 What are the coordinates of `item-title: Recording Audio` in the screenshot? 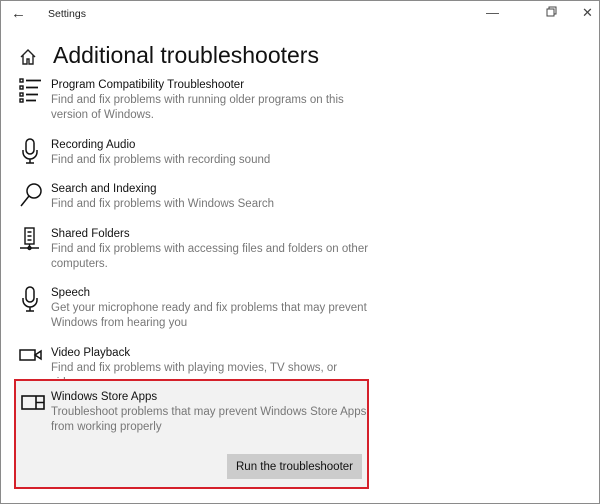 It's located at (93, 144).